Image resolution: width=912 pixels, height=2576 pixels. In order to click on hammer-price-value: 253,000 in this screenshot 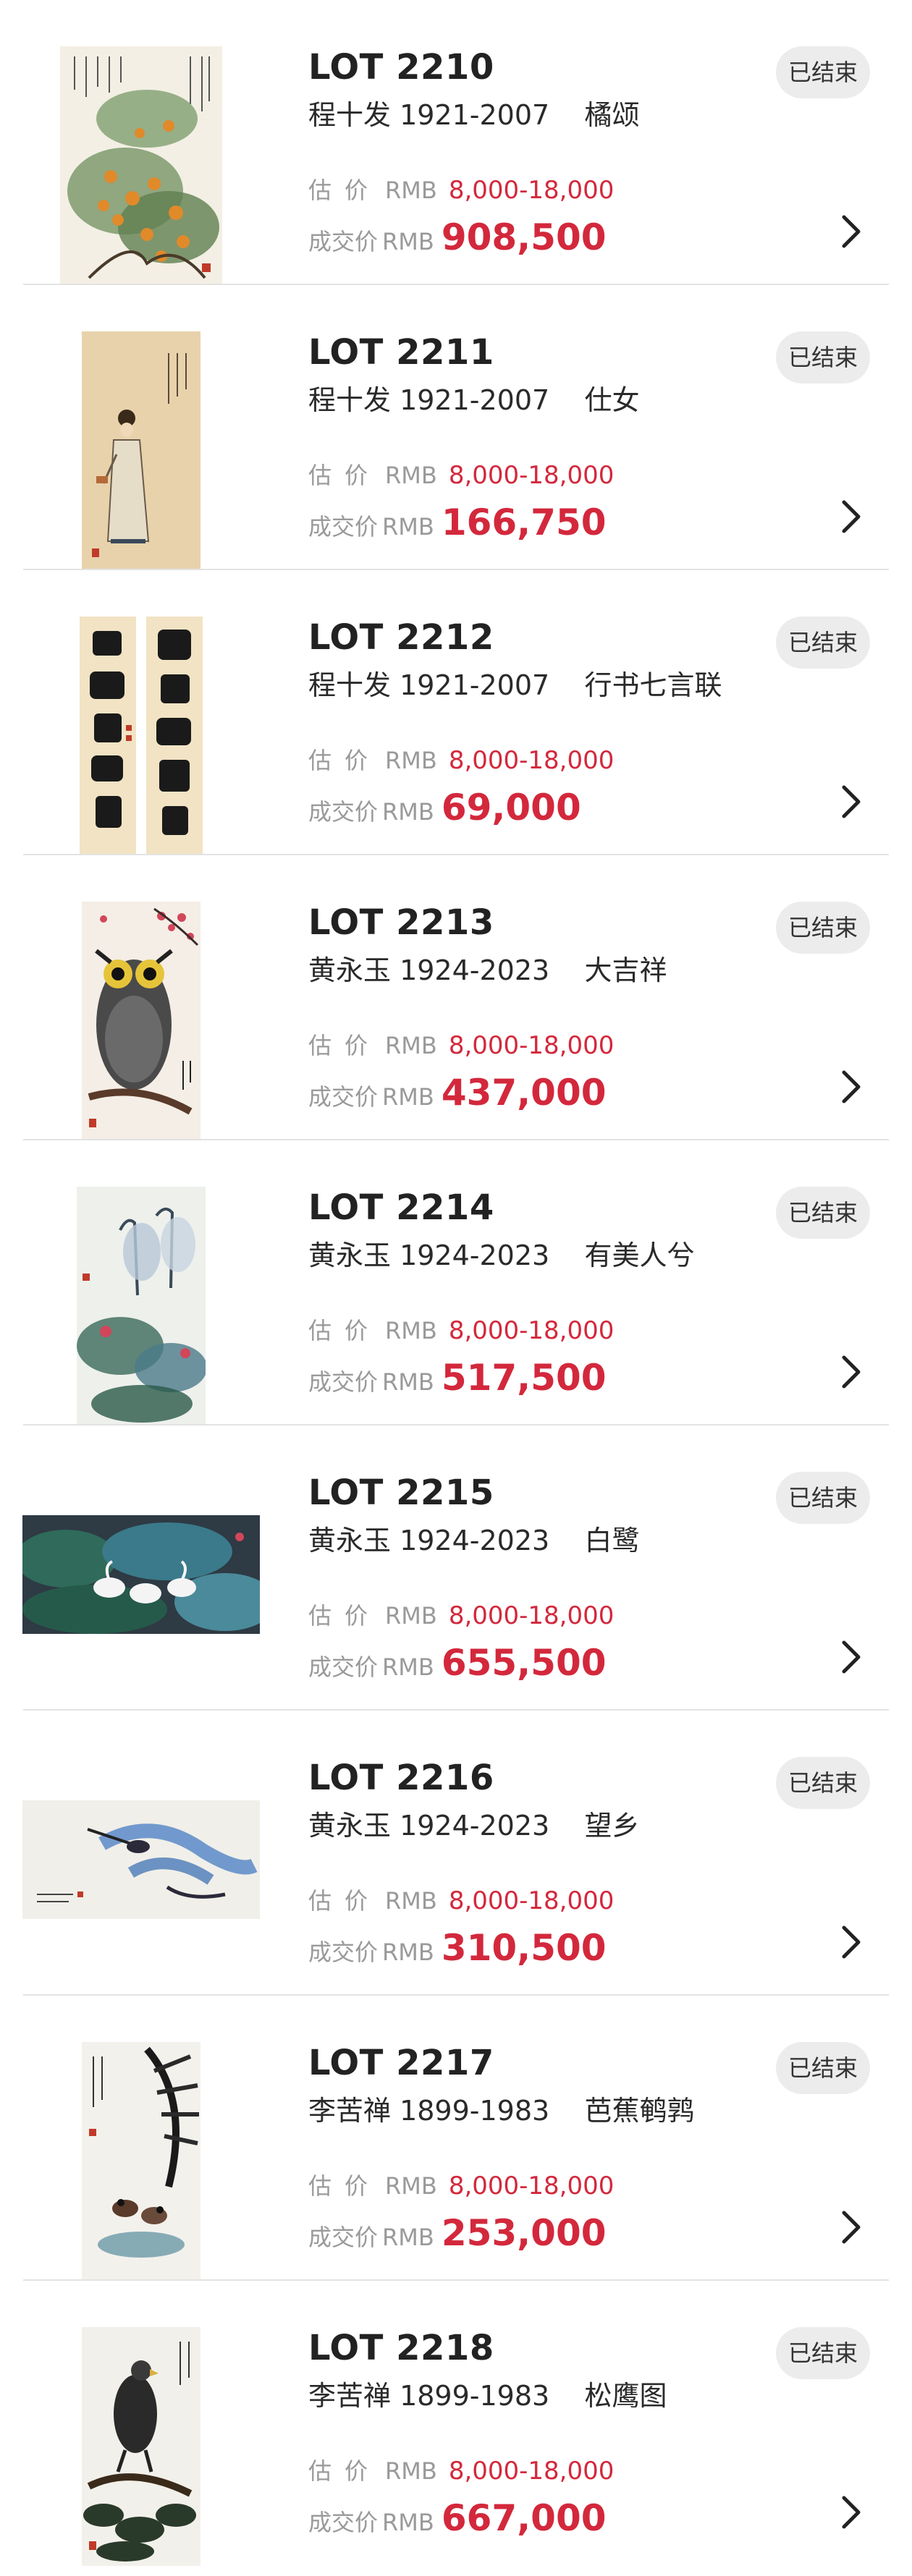, I will do `click(524, 2233)`.